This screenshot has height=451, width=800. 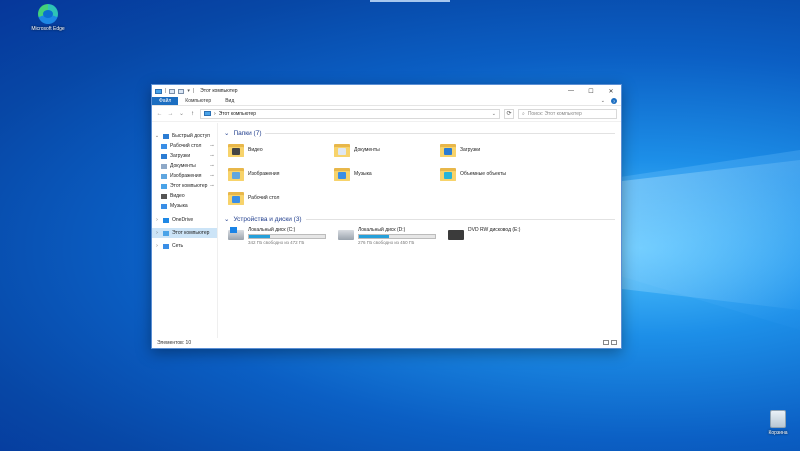 I want to click on sidebar-item: Музыка, so click(x=184, y=206).